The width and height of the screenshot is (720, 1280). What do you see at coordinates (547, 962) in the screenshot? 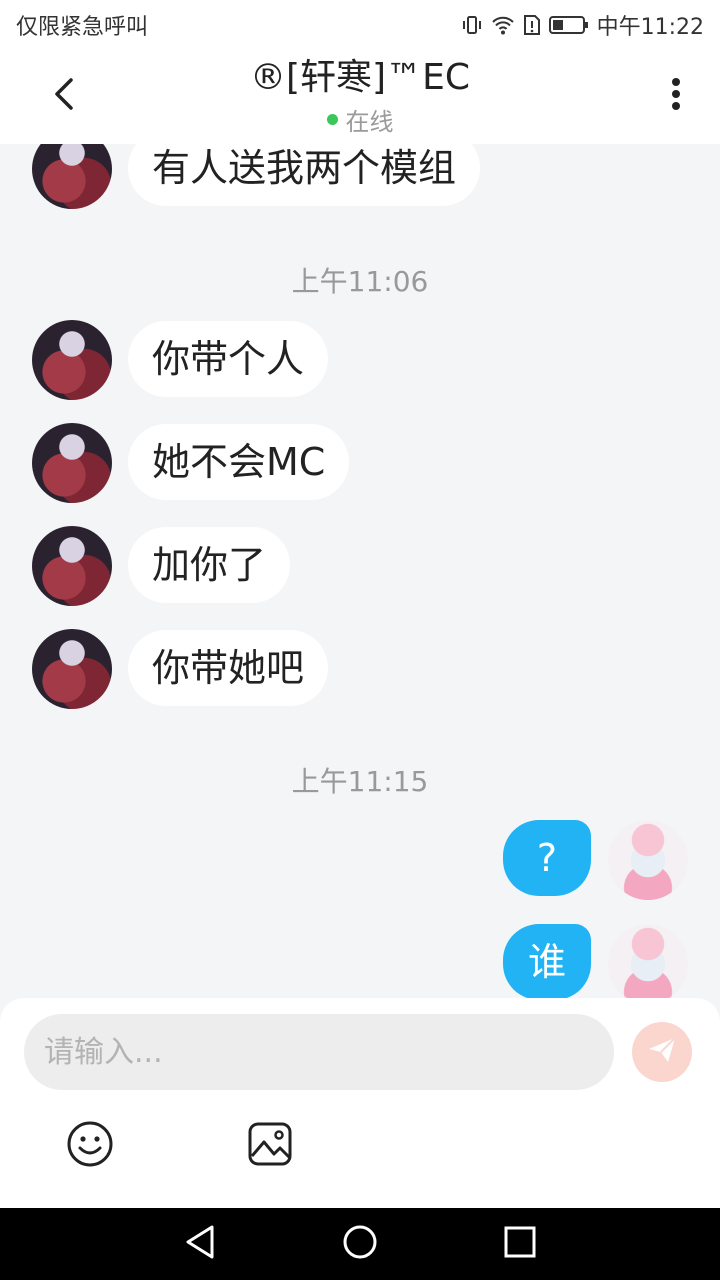
I see `outgoing-message: 谁` at bounding box center [547, 962].